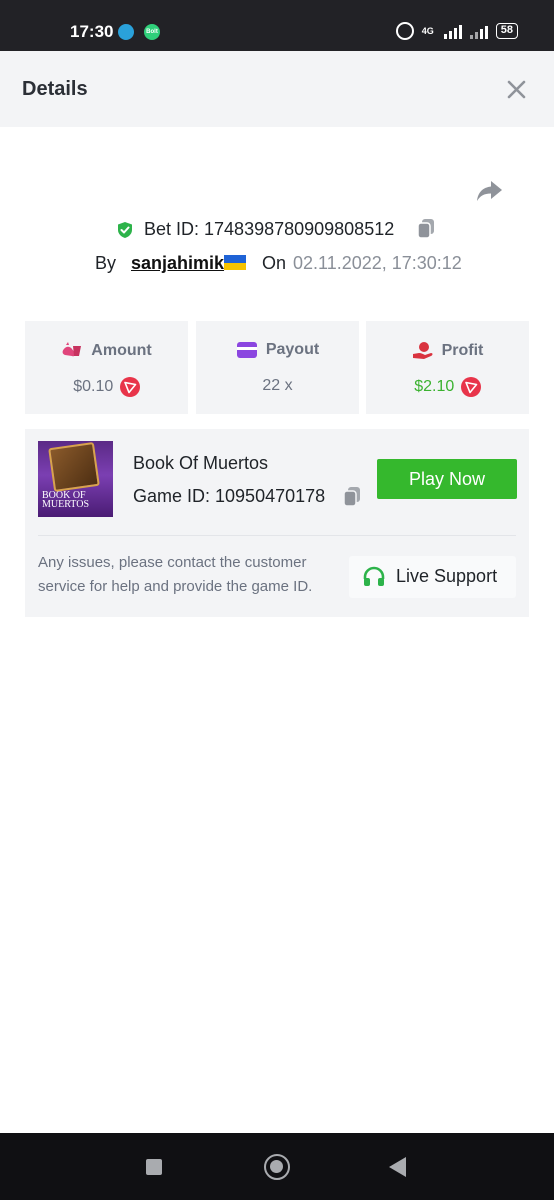 The height and width of the screenshot is (1200, 554). What do you see at coordinates (152, 32) in the screenshot?
I see `bolt-icon: Bolt` at bounding box center [152, 32].